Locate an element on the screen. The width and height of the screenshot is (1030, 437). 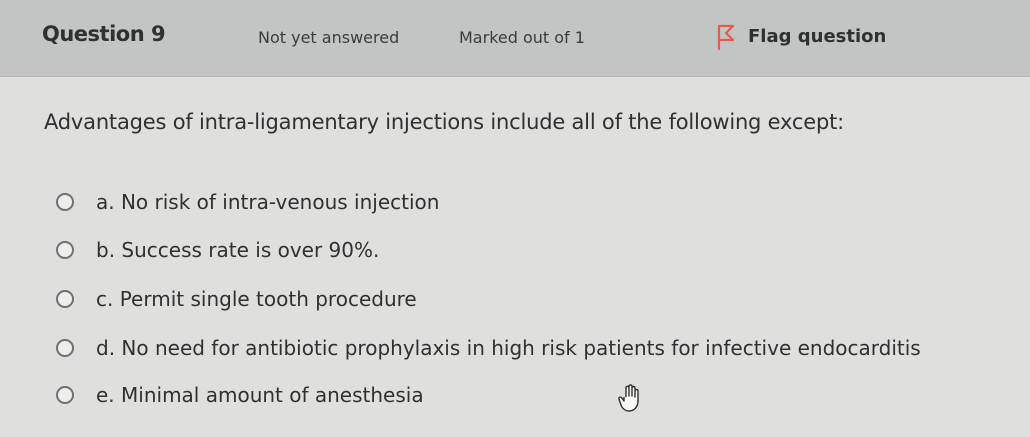
question-state: Not yet answered is located at coordinates (329, 37).